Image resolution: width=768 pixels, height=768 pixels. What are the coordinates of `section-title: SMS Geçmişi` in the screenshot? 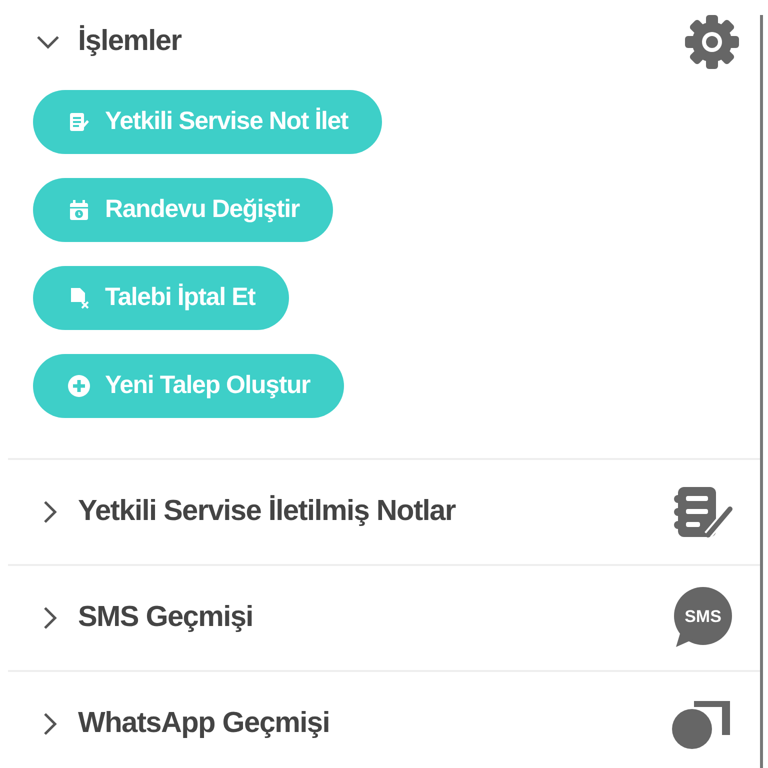 It's located at (368, 618).